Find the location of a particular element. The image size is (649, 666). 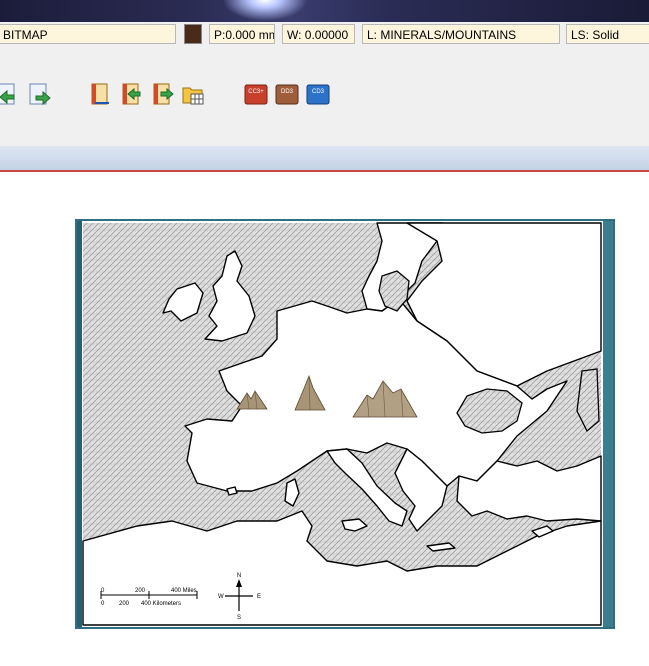

cc3-label: CC3+ is located at coordinates (256, 92).